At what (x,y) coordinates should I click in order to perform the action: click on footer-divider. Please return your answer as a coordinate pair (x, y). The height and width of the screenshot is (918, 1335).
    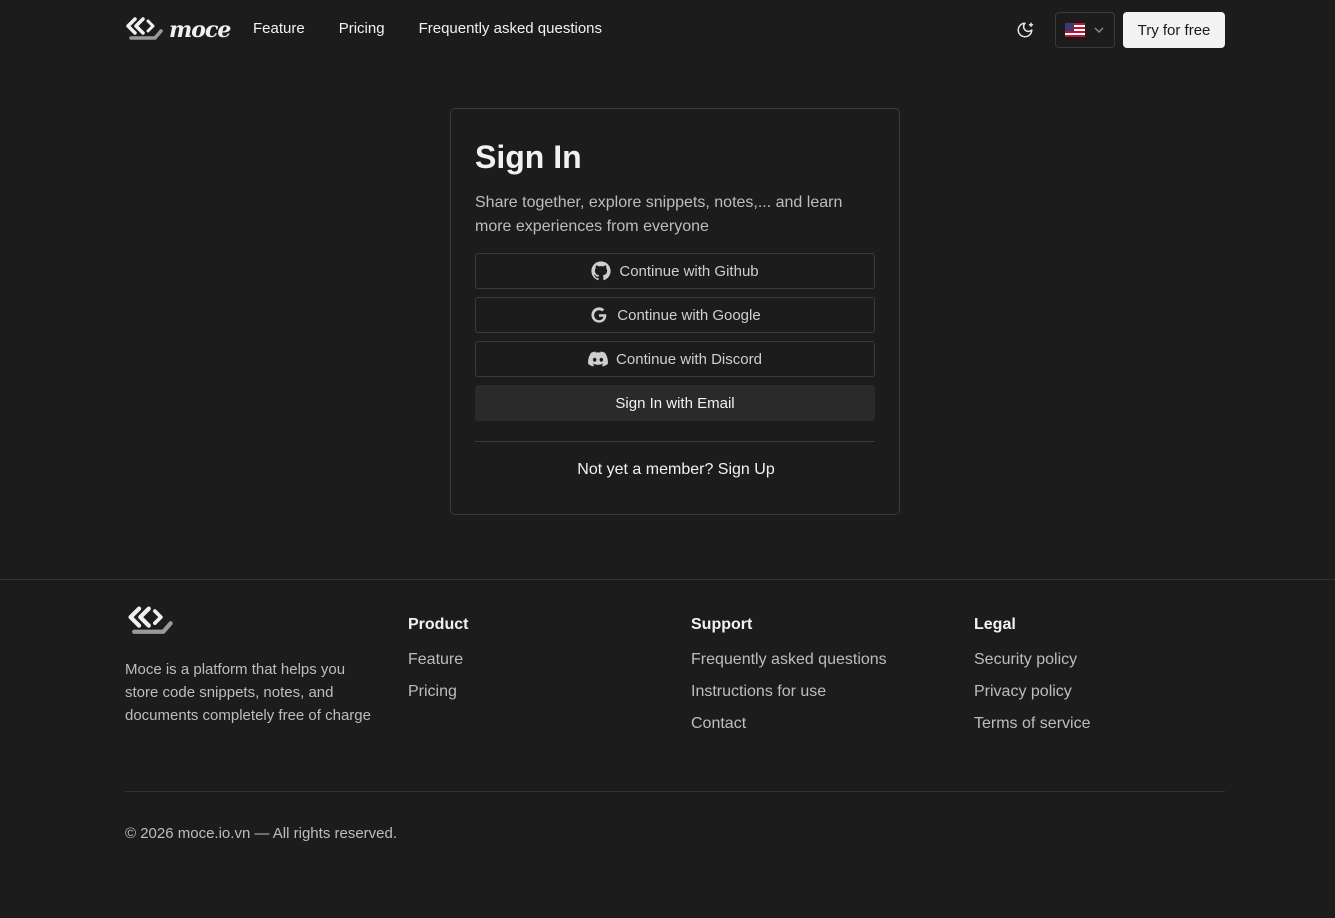
    Looking at the image, I should click on (667, 579).